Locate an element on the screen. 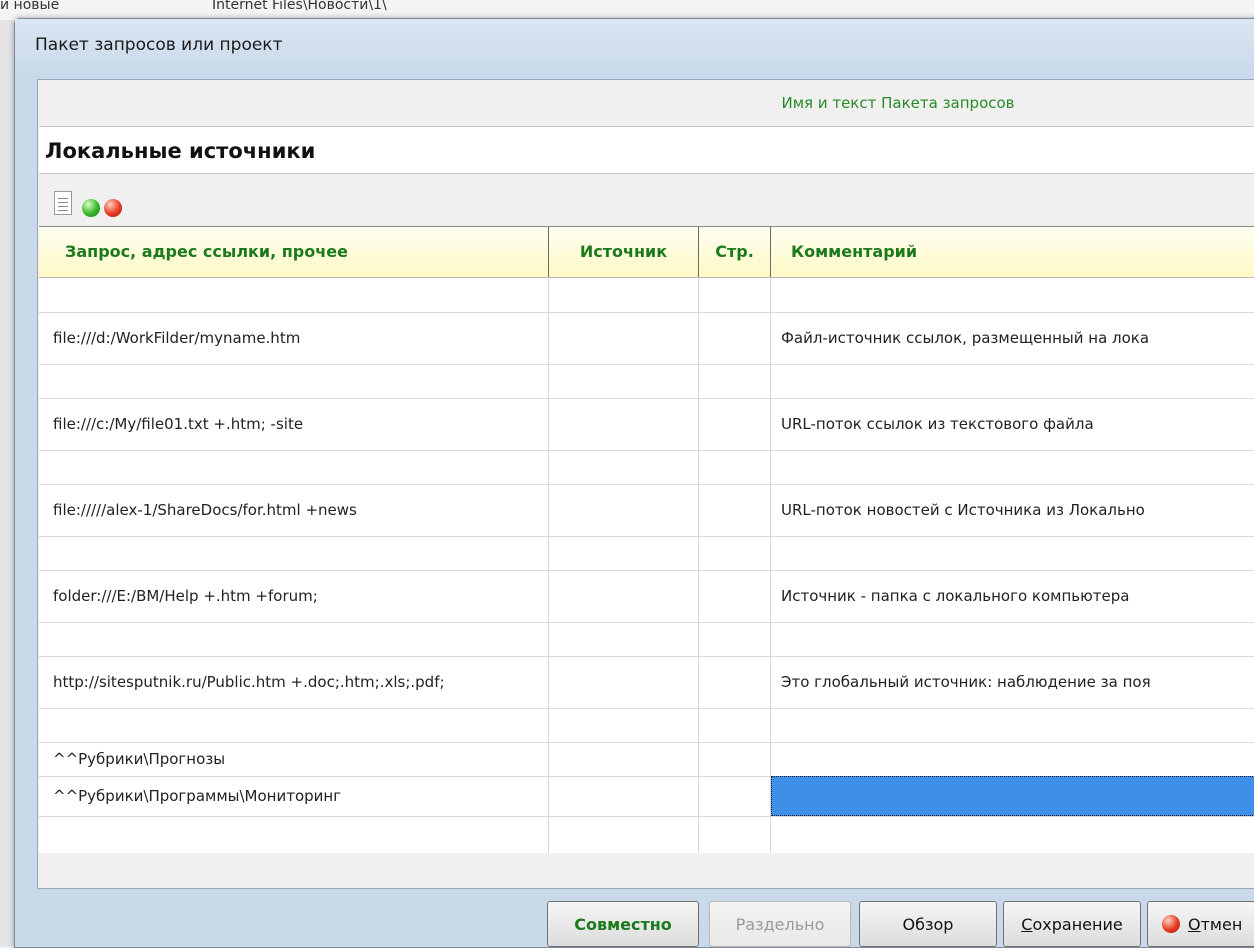 The width and height of the screenshot is (1254, 948). save-button: Сохранение is located at coordinates (1072, 924).